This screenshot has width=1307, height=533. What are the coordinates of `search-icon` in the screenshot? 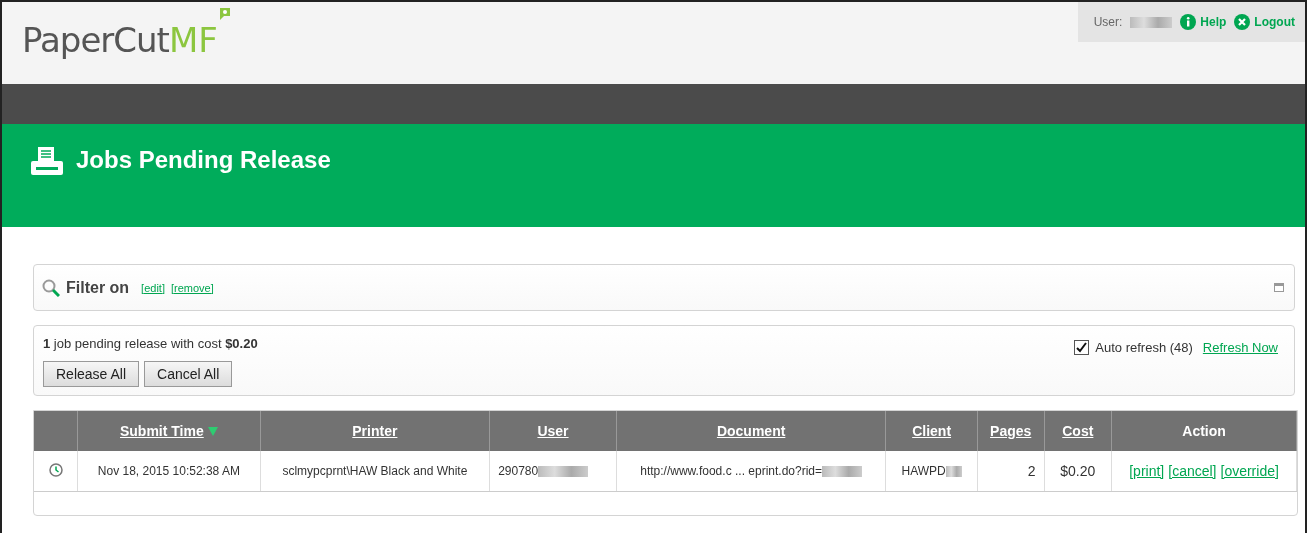 It's located at (51, 287).